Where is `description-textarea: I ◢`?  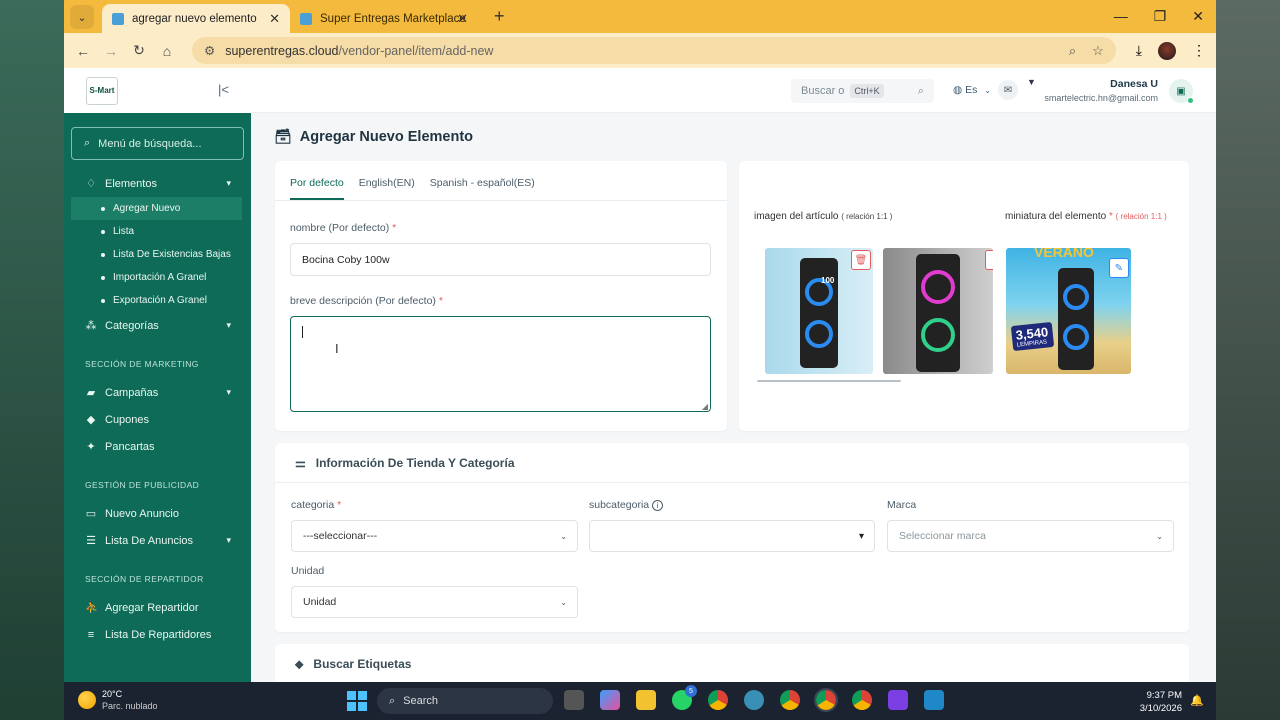
description-textarea: I ◢ is located at coordinates (500, 364).